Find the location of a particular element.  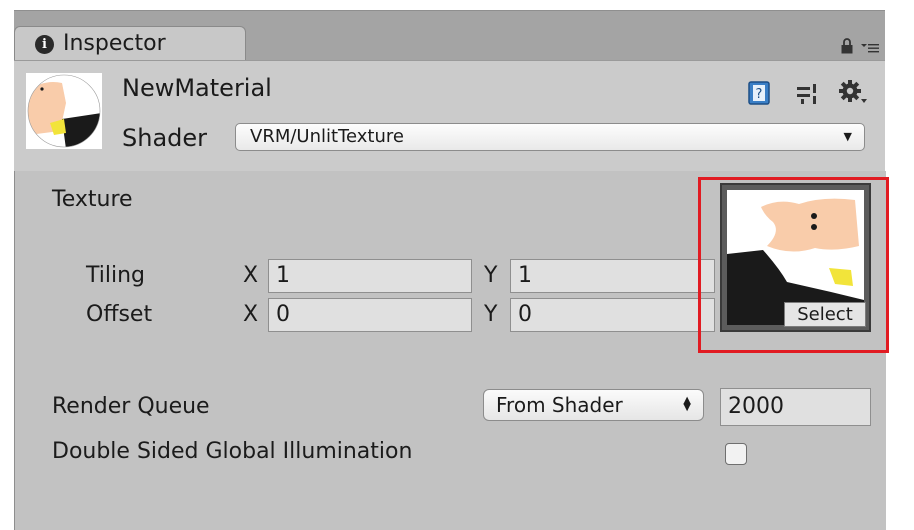

help-glyph: ? is located at coordinates (759, 94).